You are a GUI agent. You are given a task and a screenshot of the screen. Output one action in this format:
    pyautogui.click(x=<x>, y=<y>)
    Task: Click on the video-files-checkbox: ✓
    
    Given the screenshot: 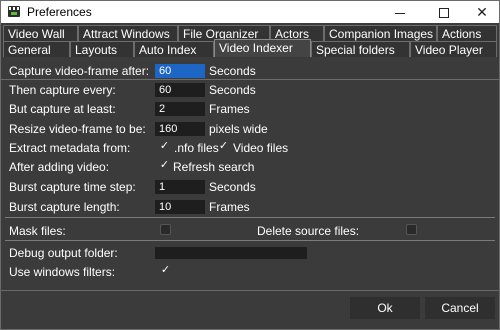 What is the action you would take?
    pyautogui.click(x=223, y=146)
    